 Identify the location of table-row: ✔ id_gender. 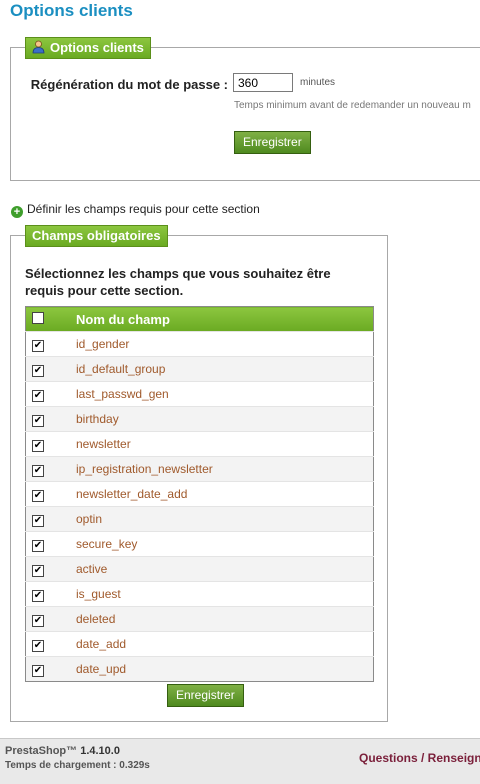
(199, 344).